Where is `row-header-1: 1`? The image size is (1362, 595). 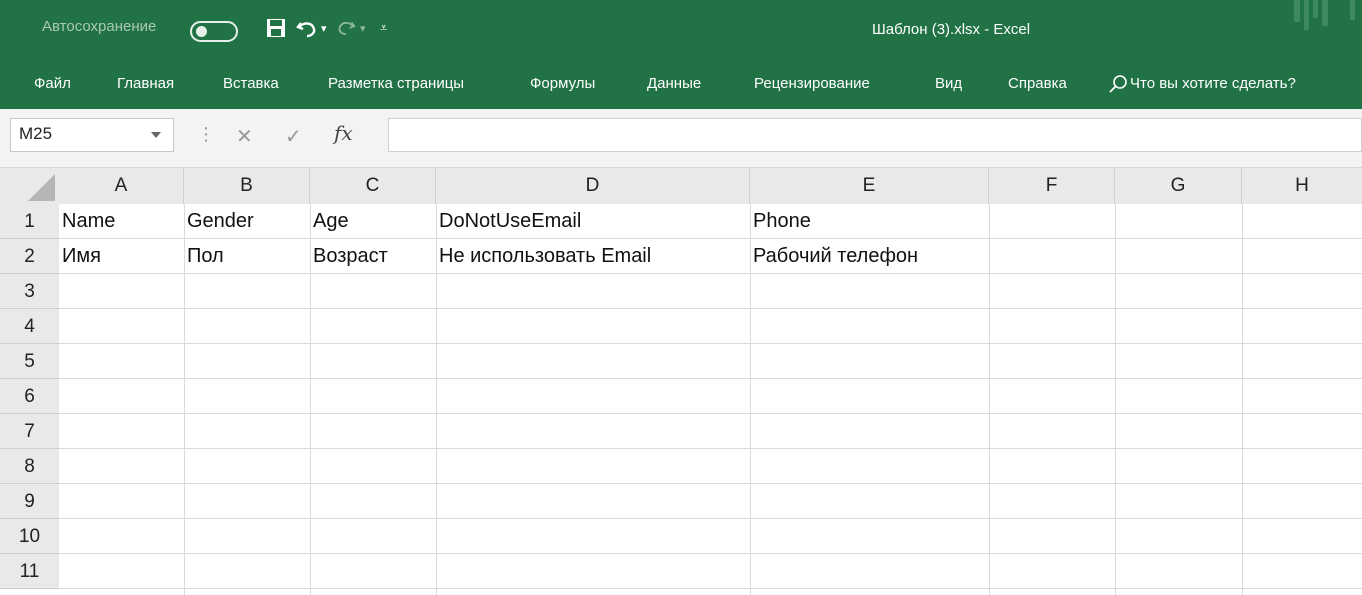 row-header-1: 1 is located at coordinates (29, 221).